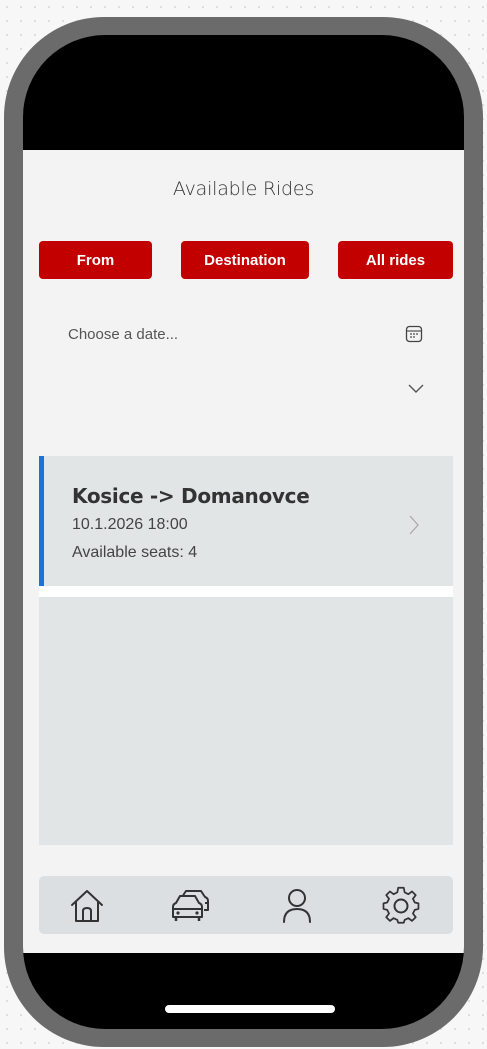 Image resolution: width=487 pixels, height=1049 pixels. Describe the element at coordinates (243, 189) in the screenshot. I see `page-title: Available Rides` at that location.